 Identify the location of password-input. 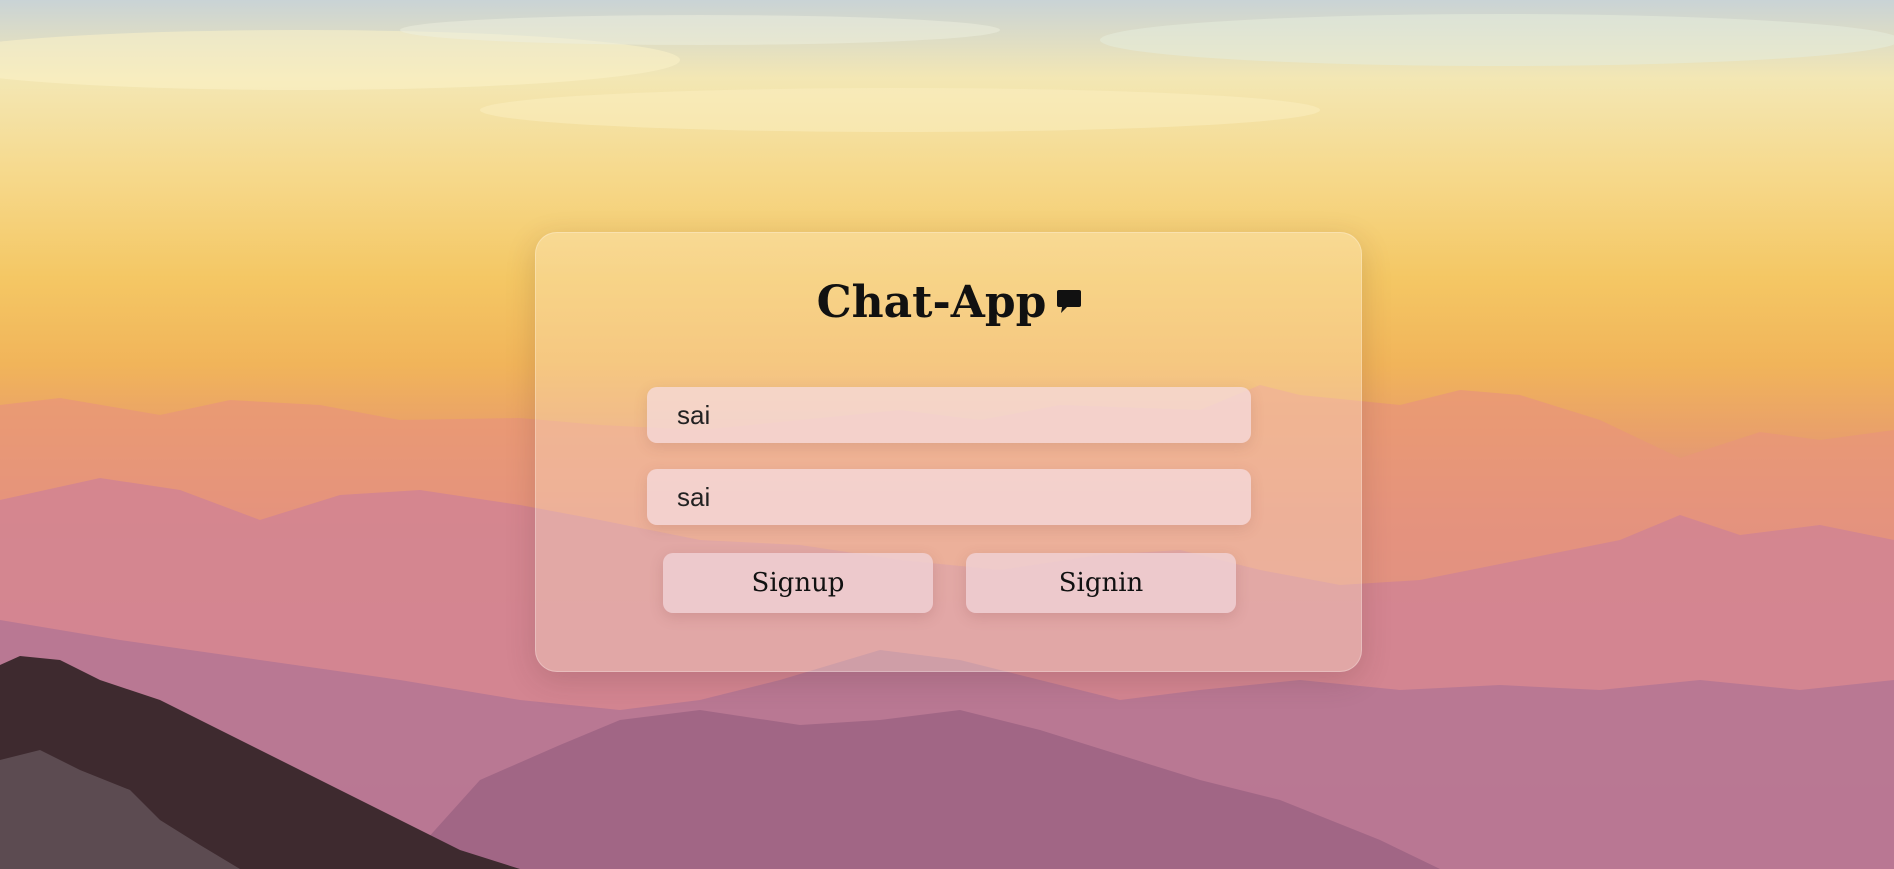
(949, 497).